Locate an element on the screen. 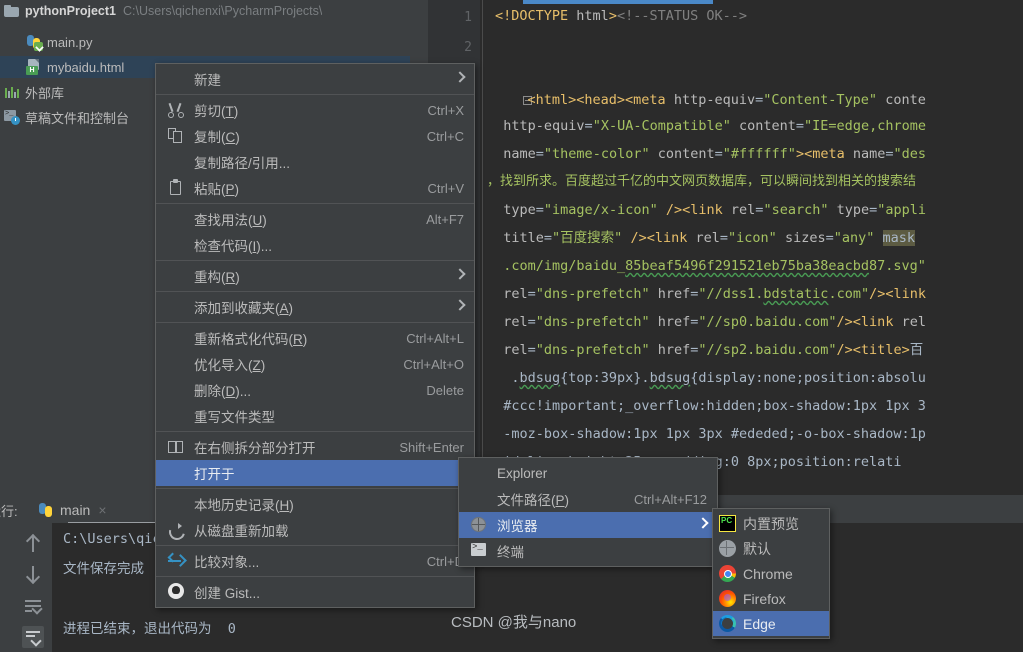 Image resolution: width=1023 pixels, height=652 pixels. menu-item-open-in: 打开于 is located at coordinates (315, 473).